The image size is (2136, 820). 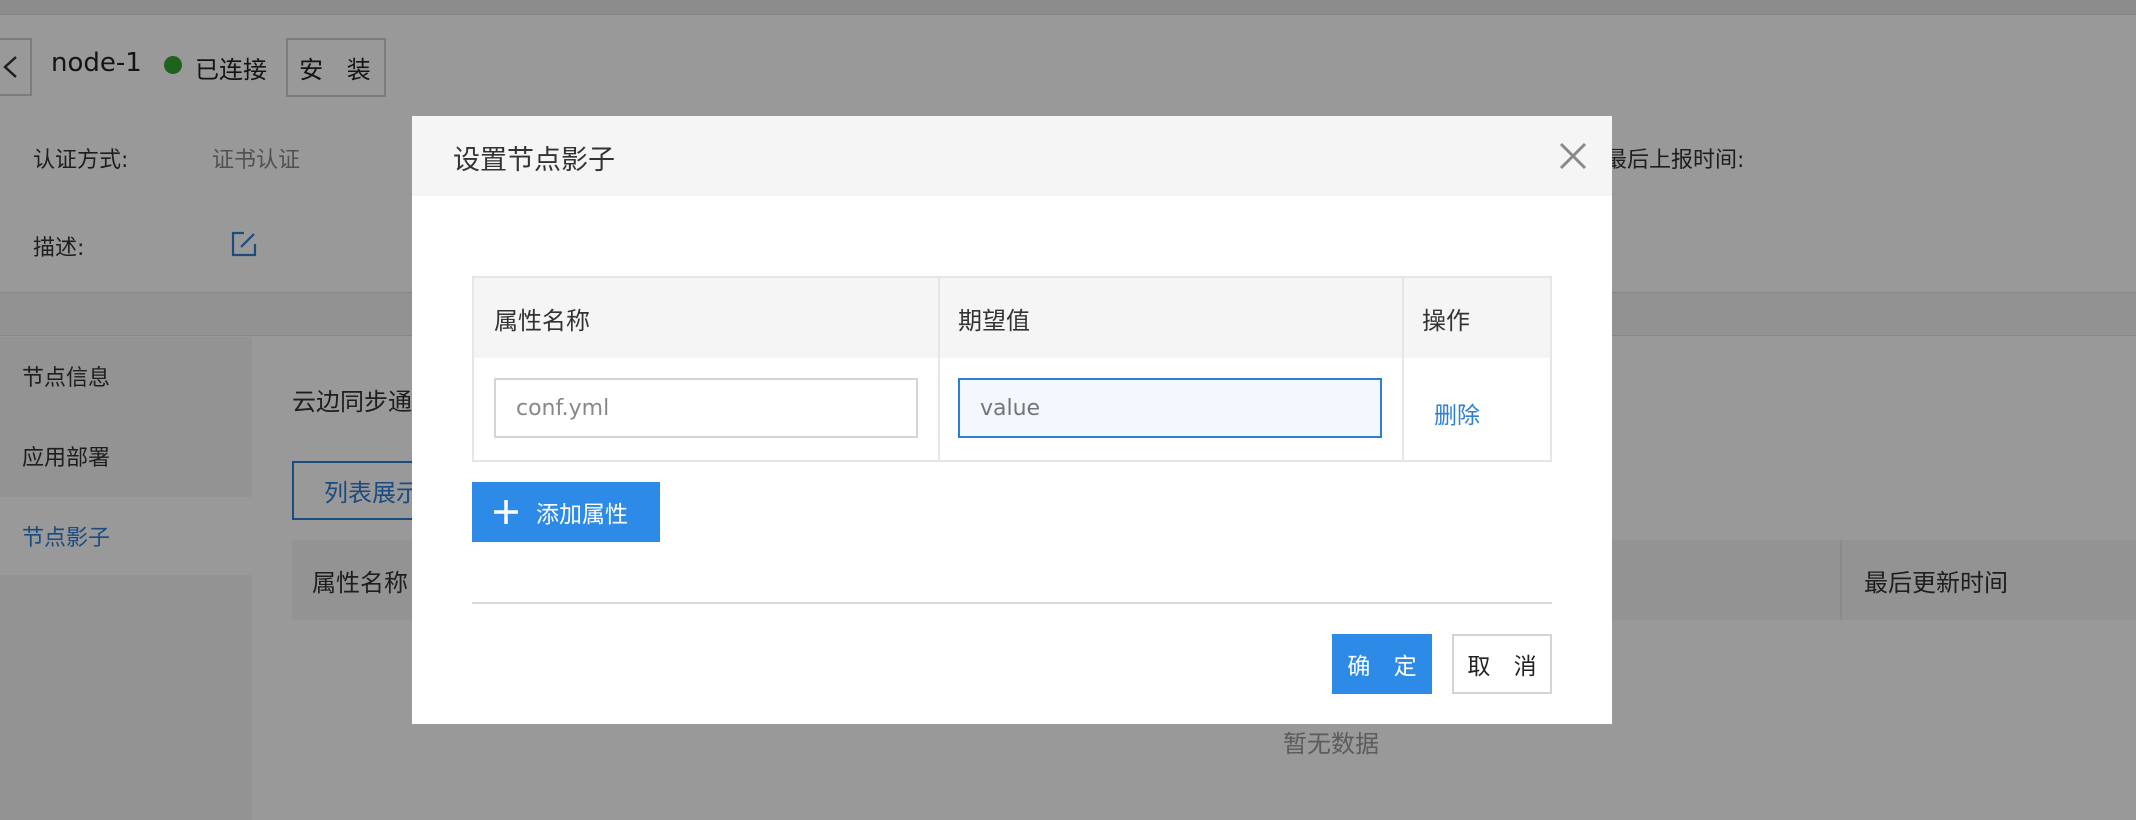 I want to click on attribute-table: 属性名称 期望值 操作 删除, so click(x=1012, y=369).